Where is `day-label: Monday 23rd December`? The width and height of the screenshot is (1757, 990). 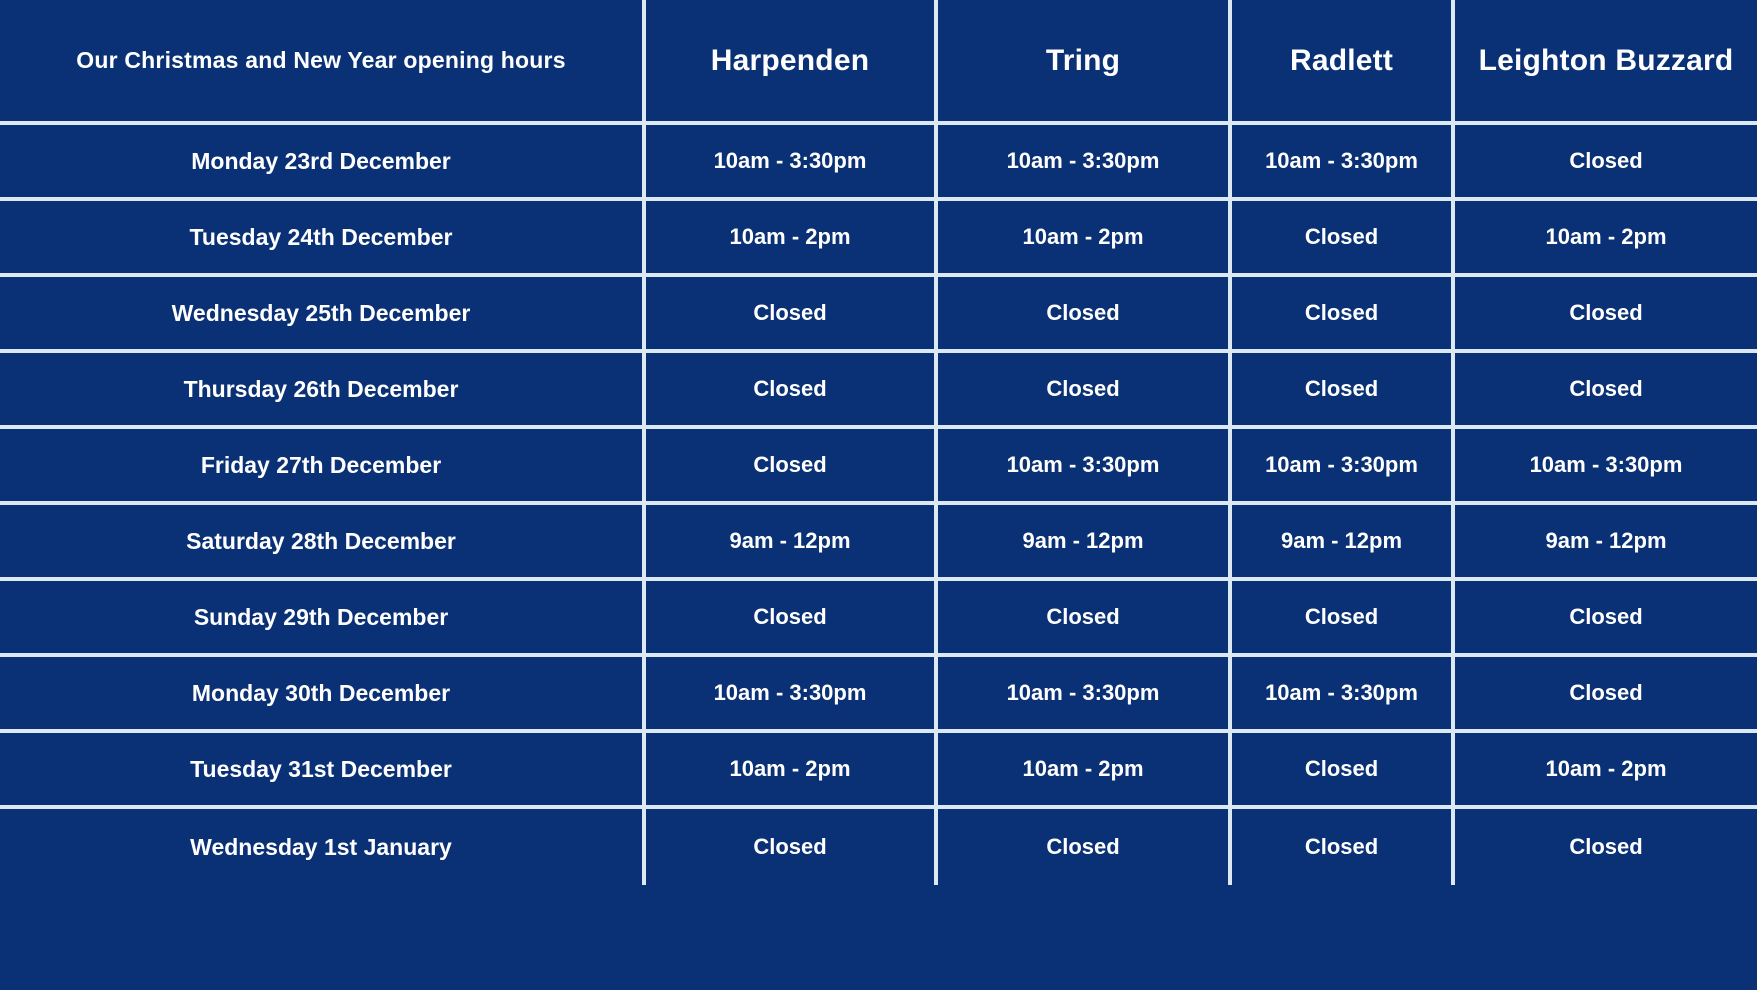 day-label: Monday 23rd December is located at coordinates (323, 163).